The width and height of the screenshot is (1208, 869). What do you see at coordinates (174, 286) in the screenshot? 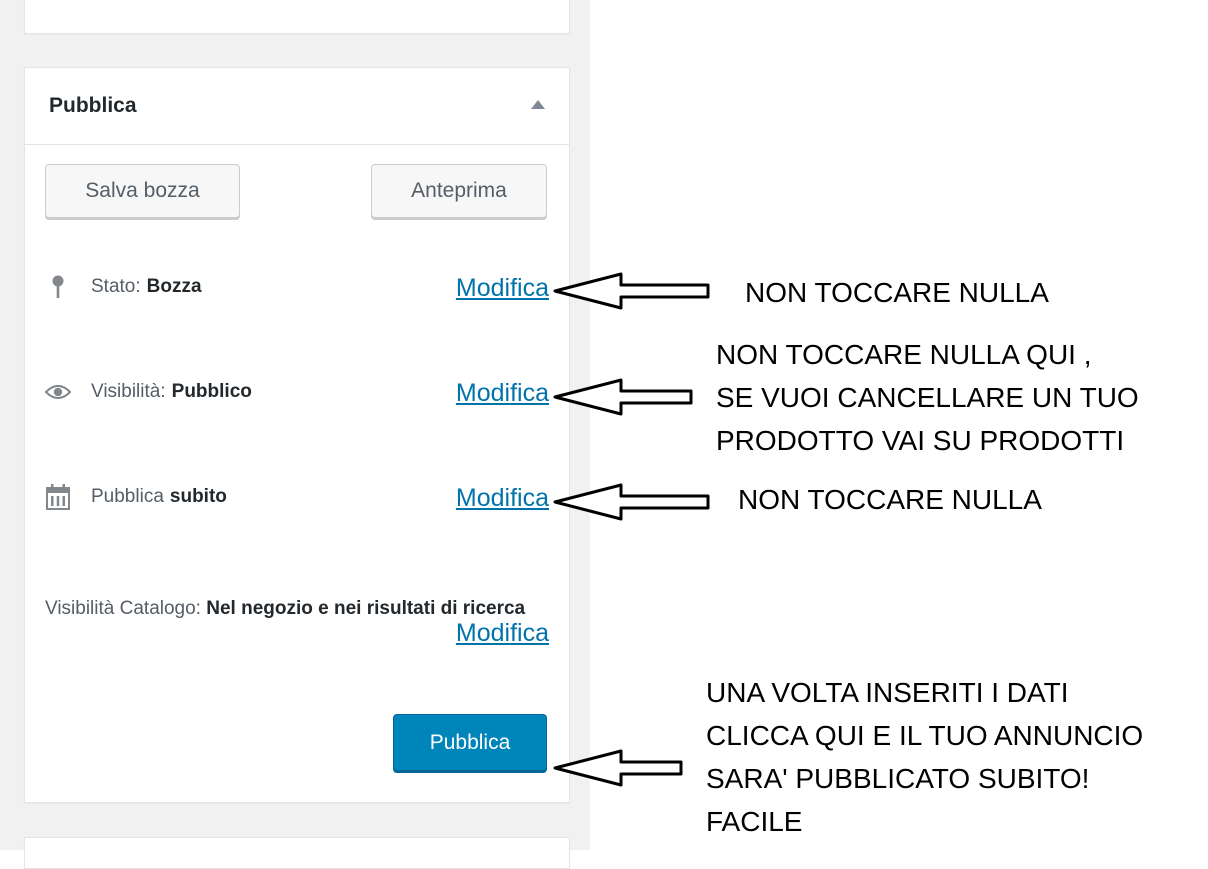
I see `status-value: Bozza` at bounding box center [174, 286].